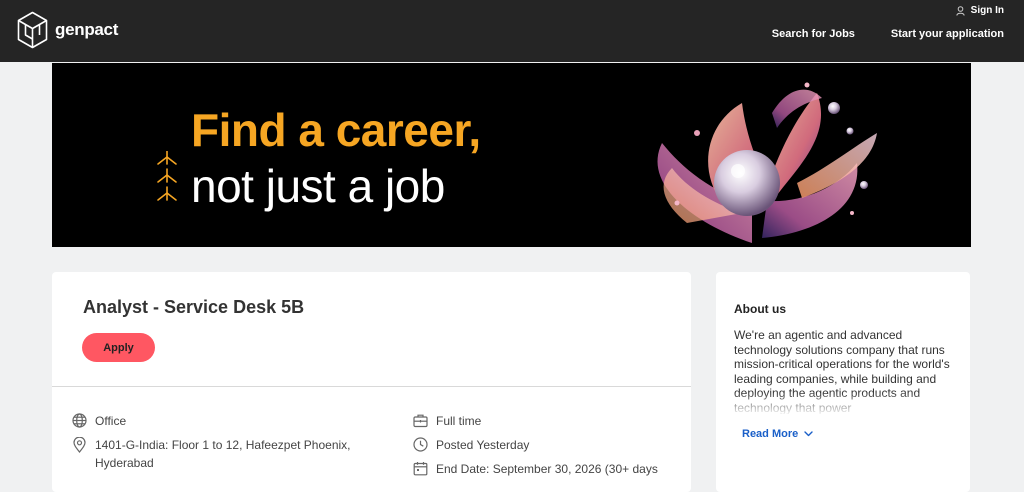  Describe the element at coordinates (111, 421) in the screenshot. I see `workplace-type-label: Office` at that location.